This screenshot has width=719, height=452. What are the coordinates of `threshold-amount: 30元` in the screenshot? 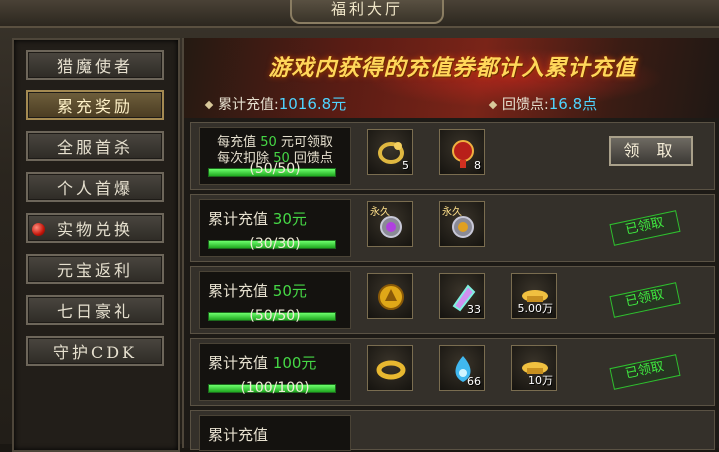 It's located at (289, 219).